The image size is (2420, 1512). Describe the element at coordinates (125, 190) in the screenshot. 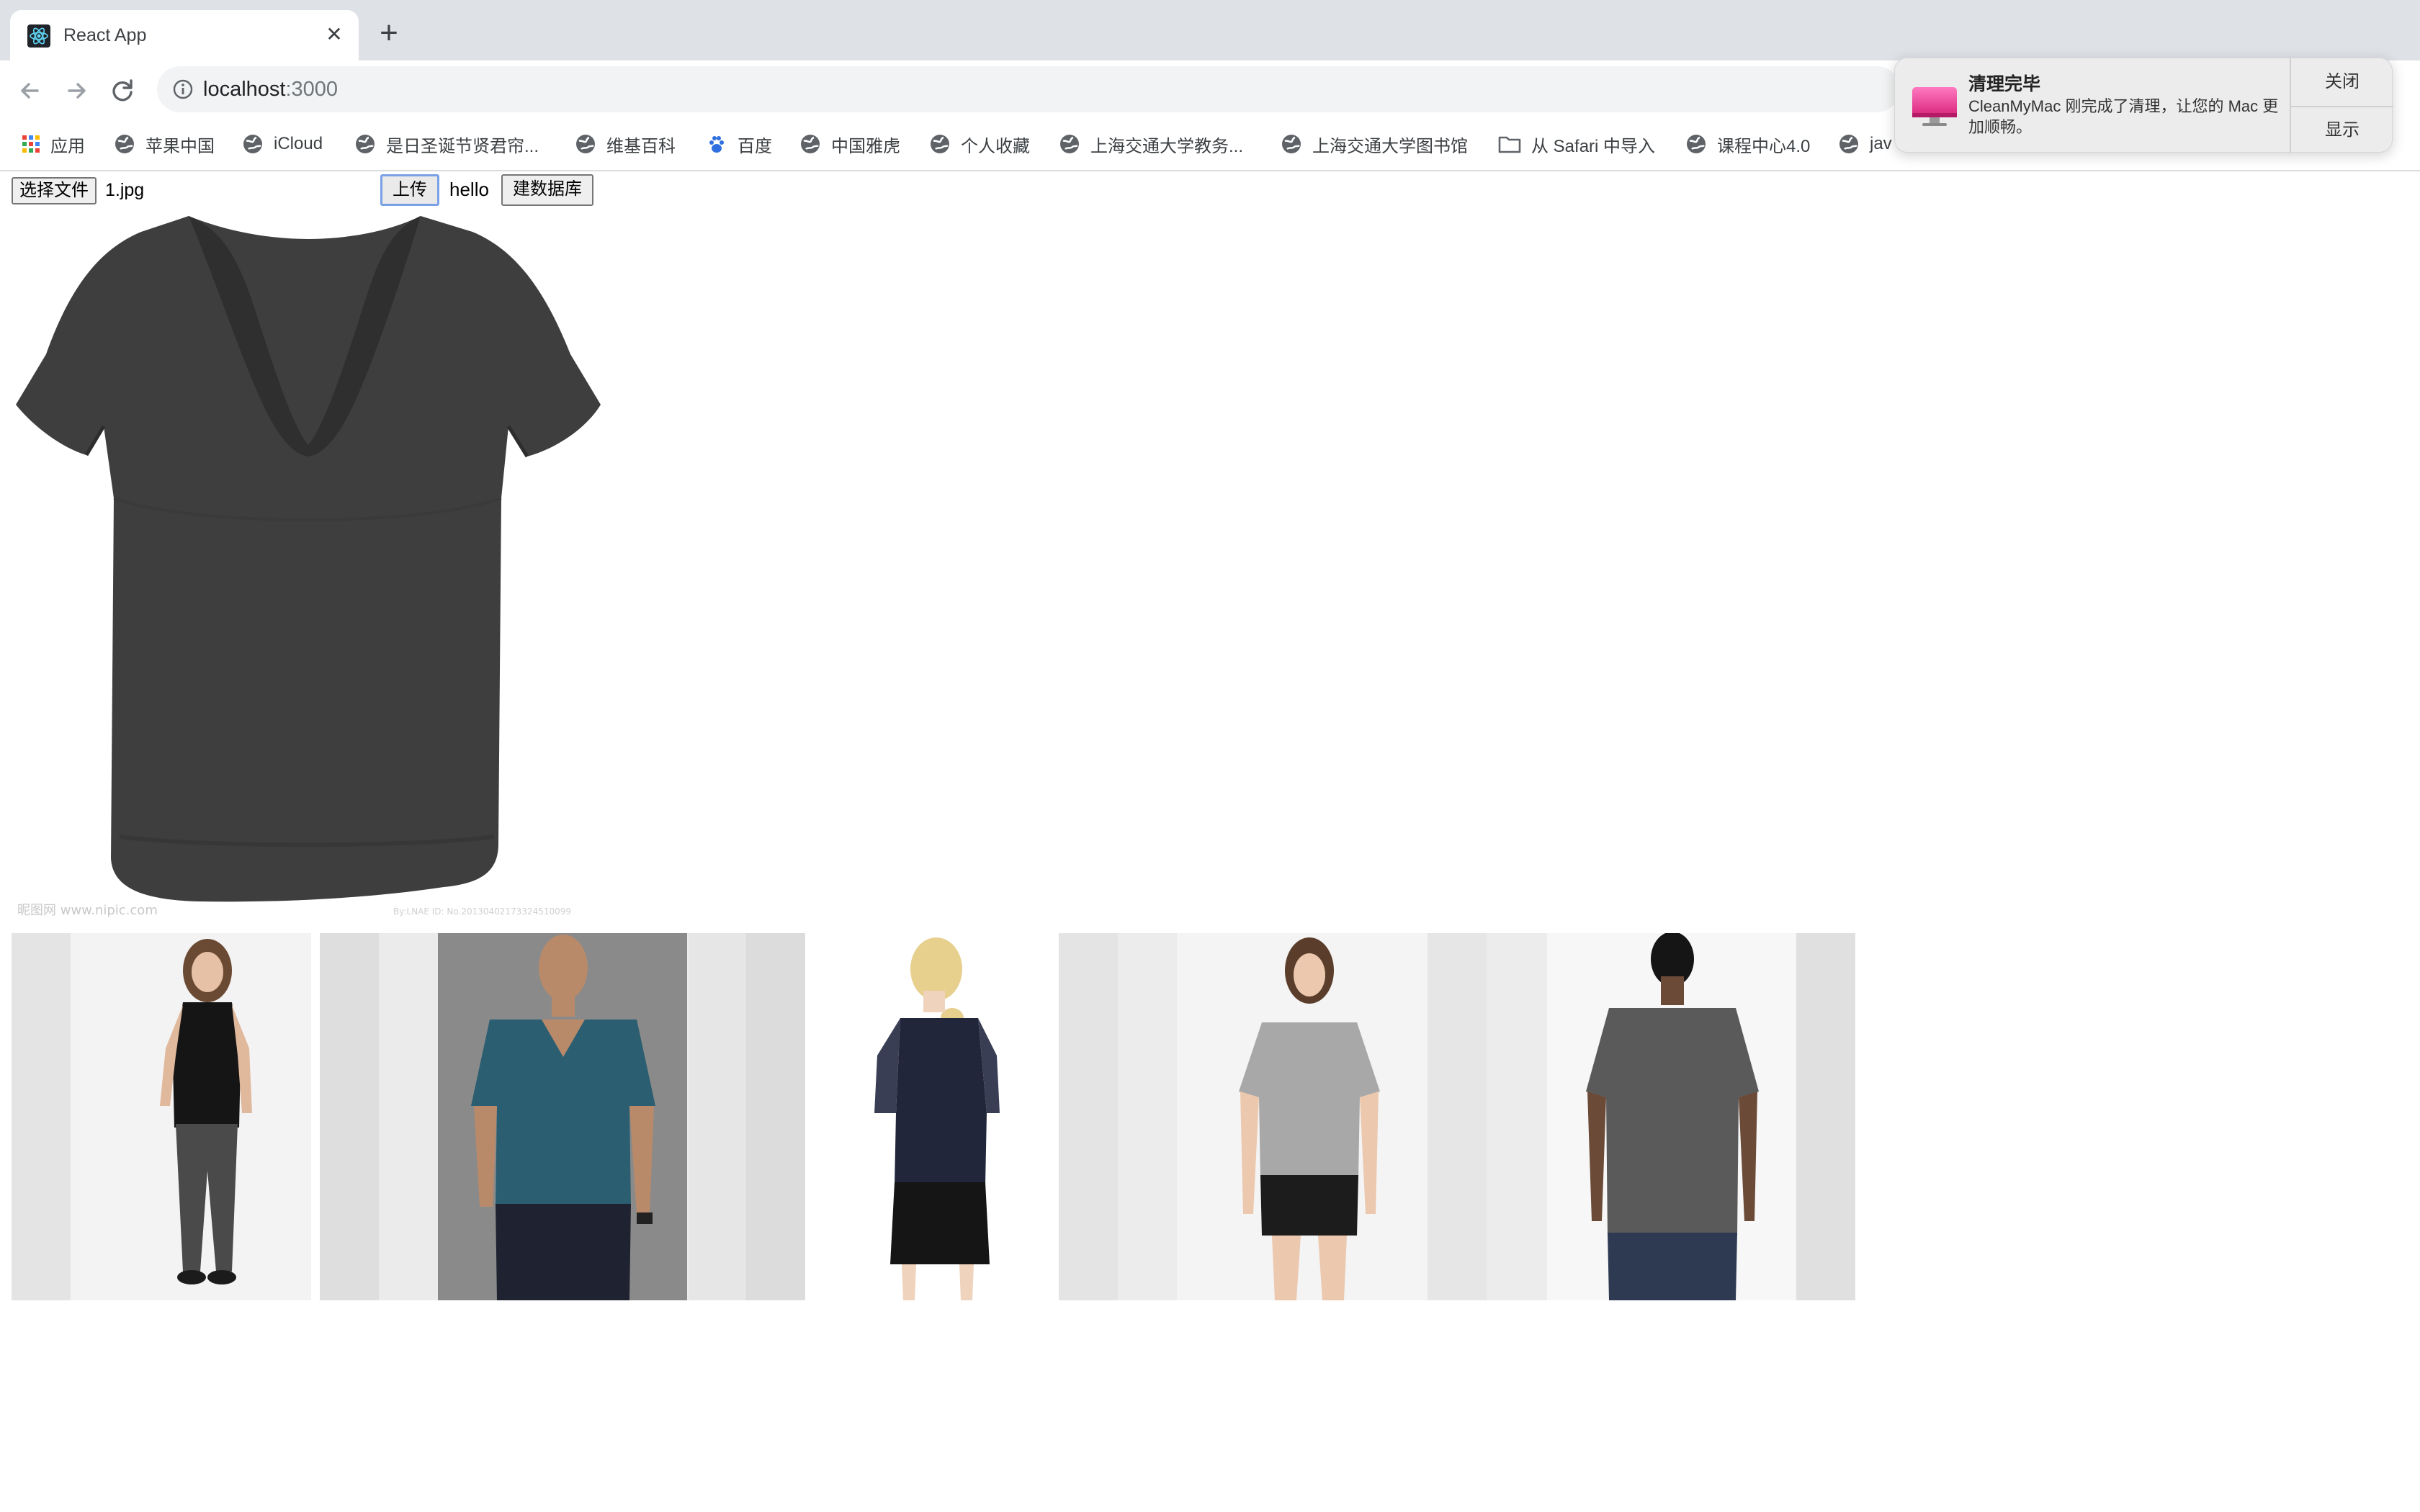

I see `selected-file-name: 1.jpg` at that location.